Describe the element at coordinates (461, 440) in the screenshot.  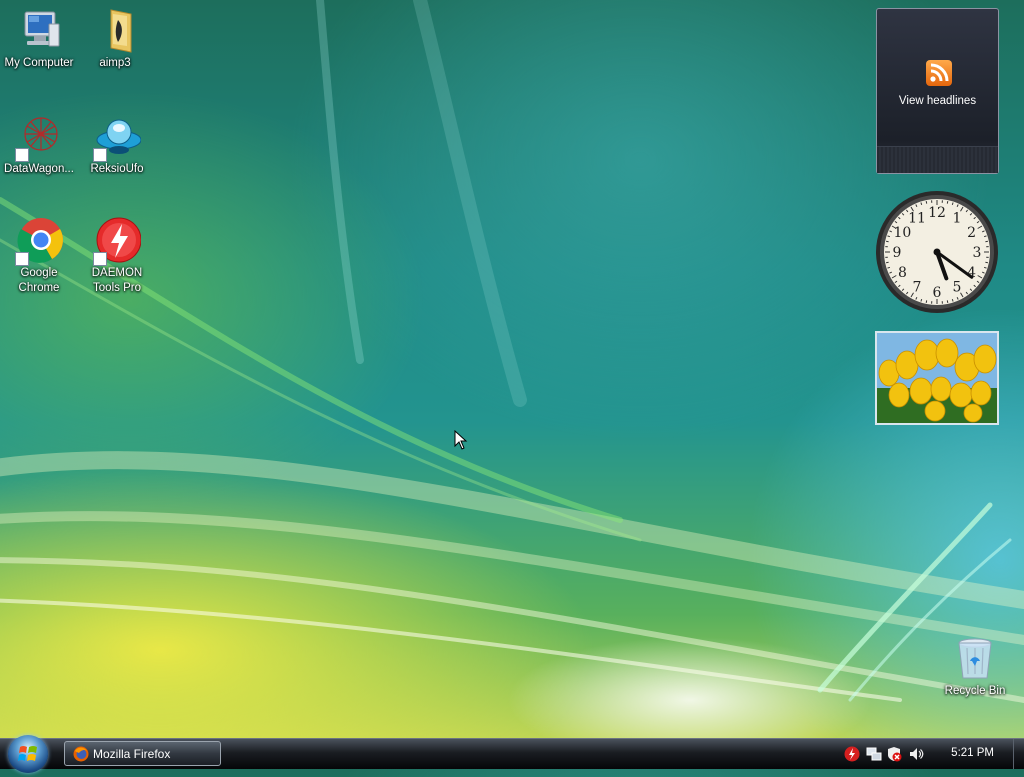
I see `mouse-cursor-icon` at that location.